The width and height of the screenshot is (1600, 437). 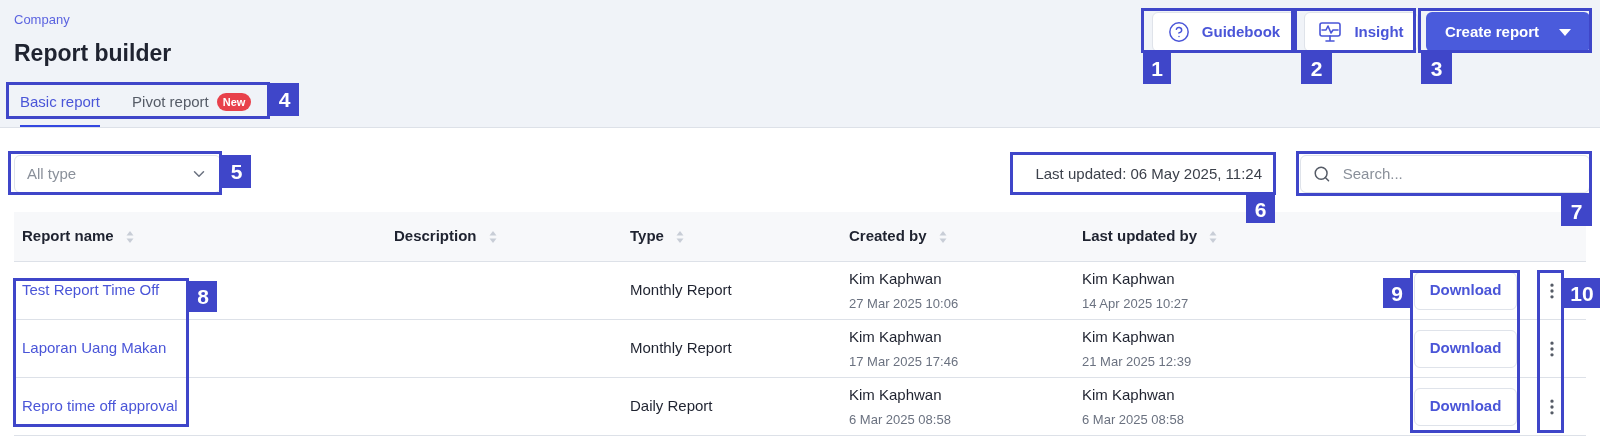 I want to click on breadcrumb: Company, so click(x=93, y=20).